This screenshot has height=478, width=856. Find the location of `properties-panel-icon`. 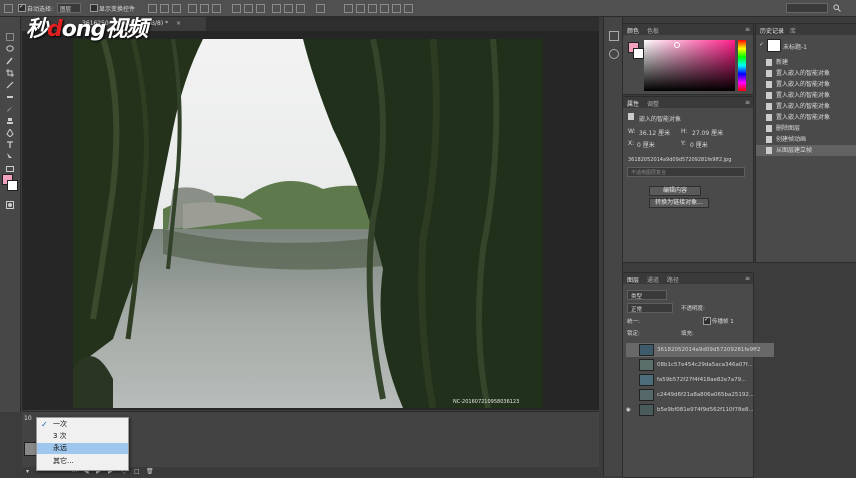

properties-panel-icon is located at coordinates (614, 54).